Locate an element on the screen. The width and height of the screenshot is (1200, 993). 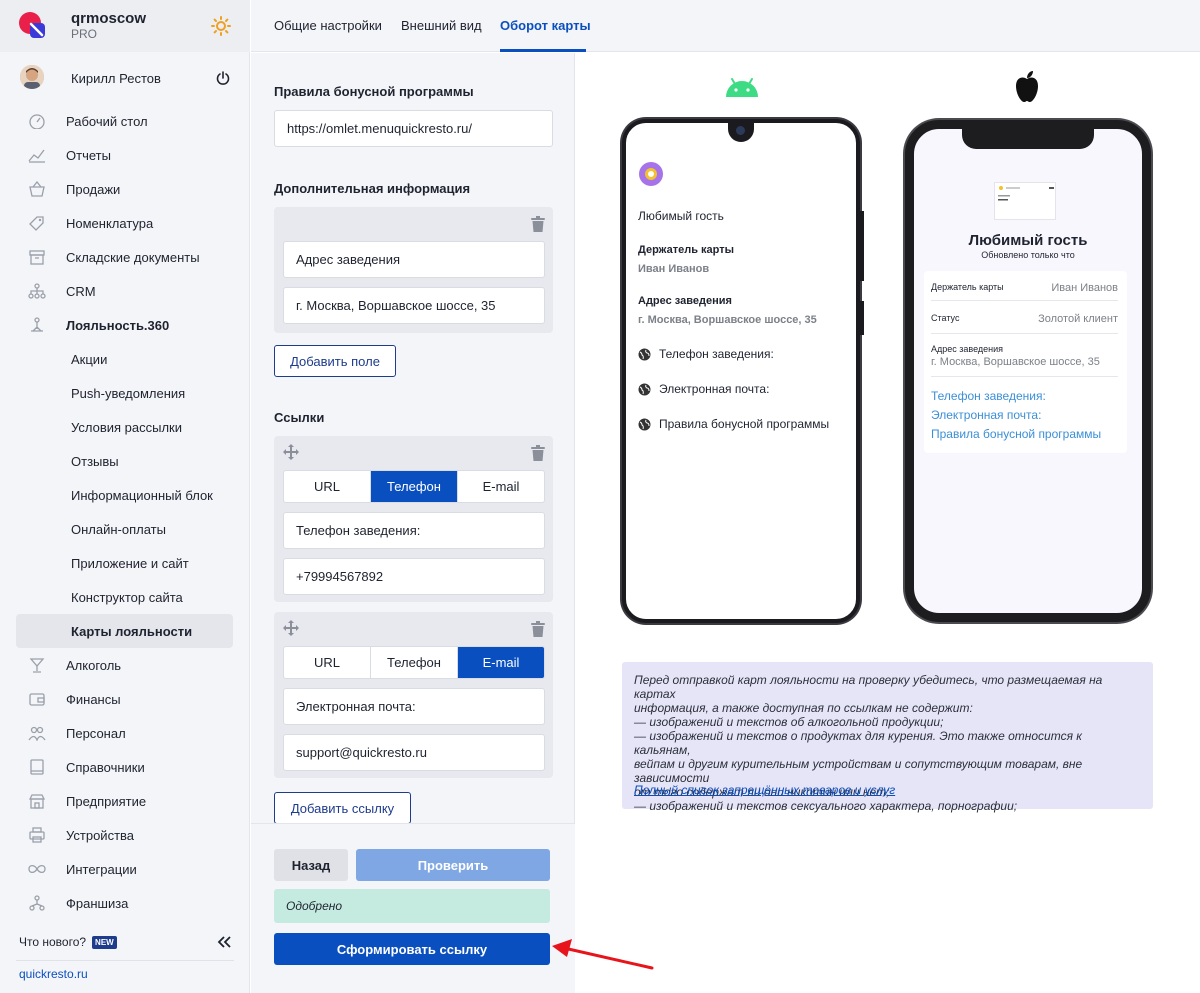
sidebar-item-label: Персонал is located at coordinates (96, 733).